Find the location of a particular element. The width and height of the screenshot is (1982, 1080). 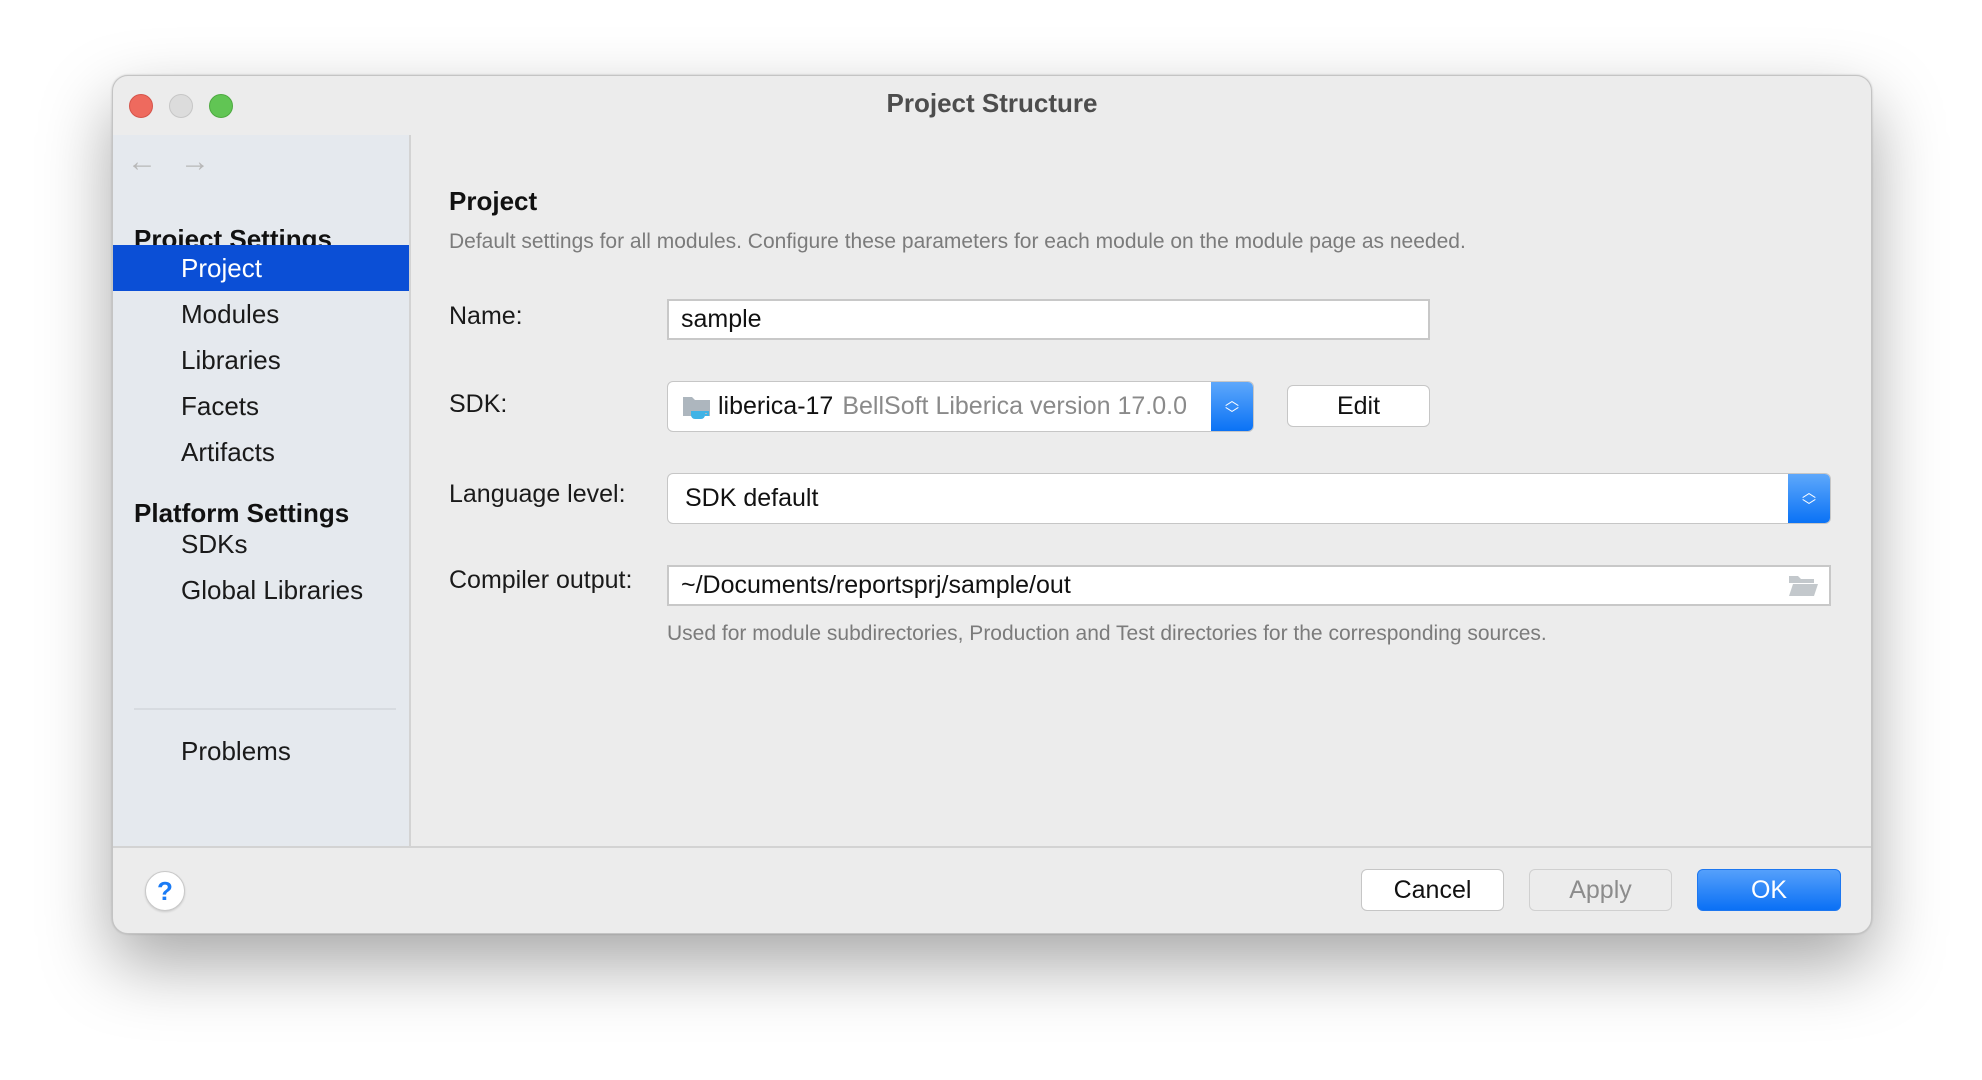

sidebar-item-modules: Modules is located at coordinates (261, 314).